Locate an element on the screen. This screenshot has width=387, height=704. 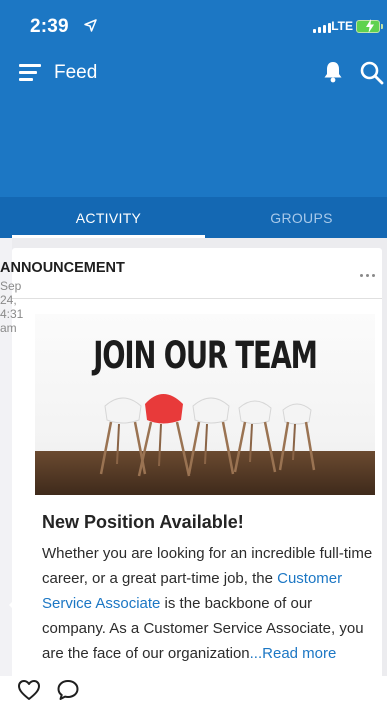
status-bar: 2:39 LTE is located at coordinates (193, 25).